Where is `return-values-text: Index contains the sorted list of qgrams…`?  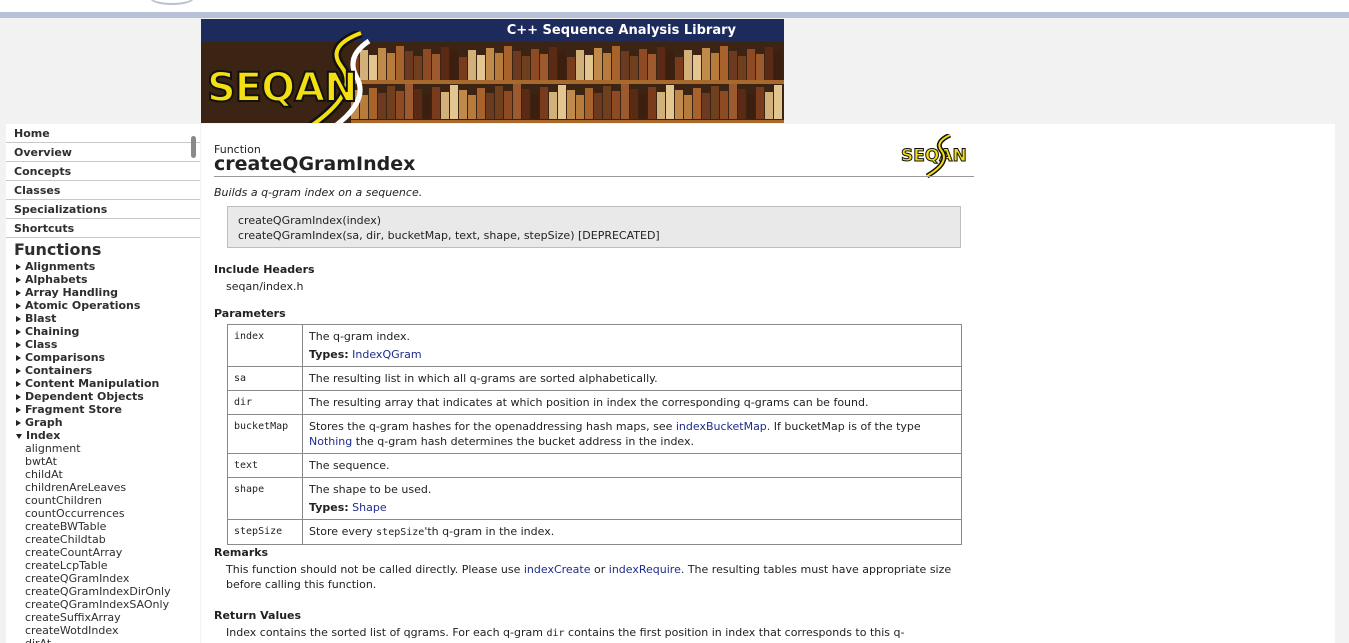 return-values-text: Index contains the sorted list of qgrams… is located at coordinates (565, 632).